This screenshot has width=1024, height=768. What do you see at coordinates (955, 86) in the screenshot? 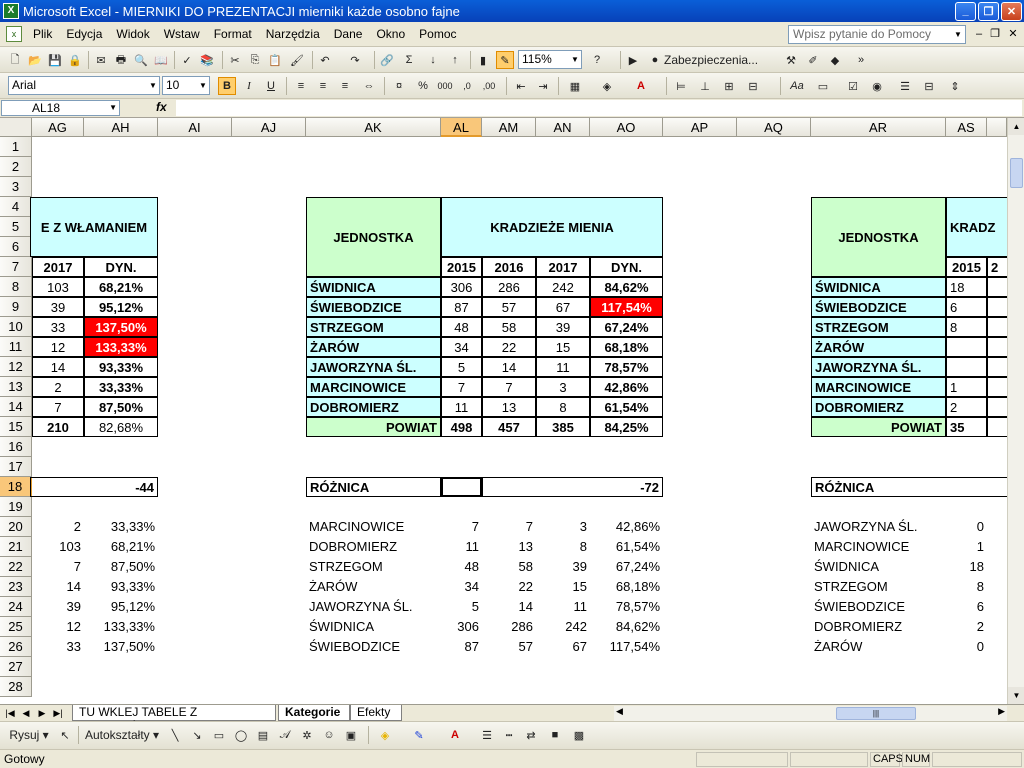
I see `scrollbar-tool-icon: ⇕` at bounding box center [955, 86].